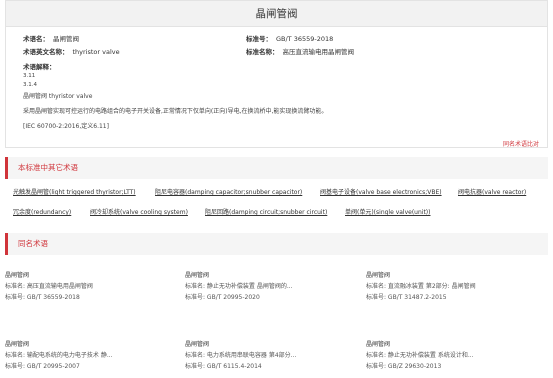 This screenshot has width=553, height=378. What do you see at coordinates (46, 52) in the screenshot?
I see `term-en-label: 术语英文名称：` at bounding box center [46, 52].